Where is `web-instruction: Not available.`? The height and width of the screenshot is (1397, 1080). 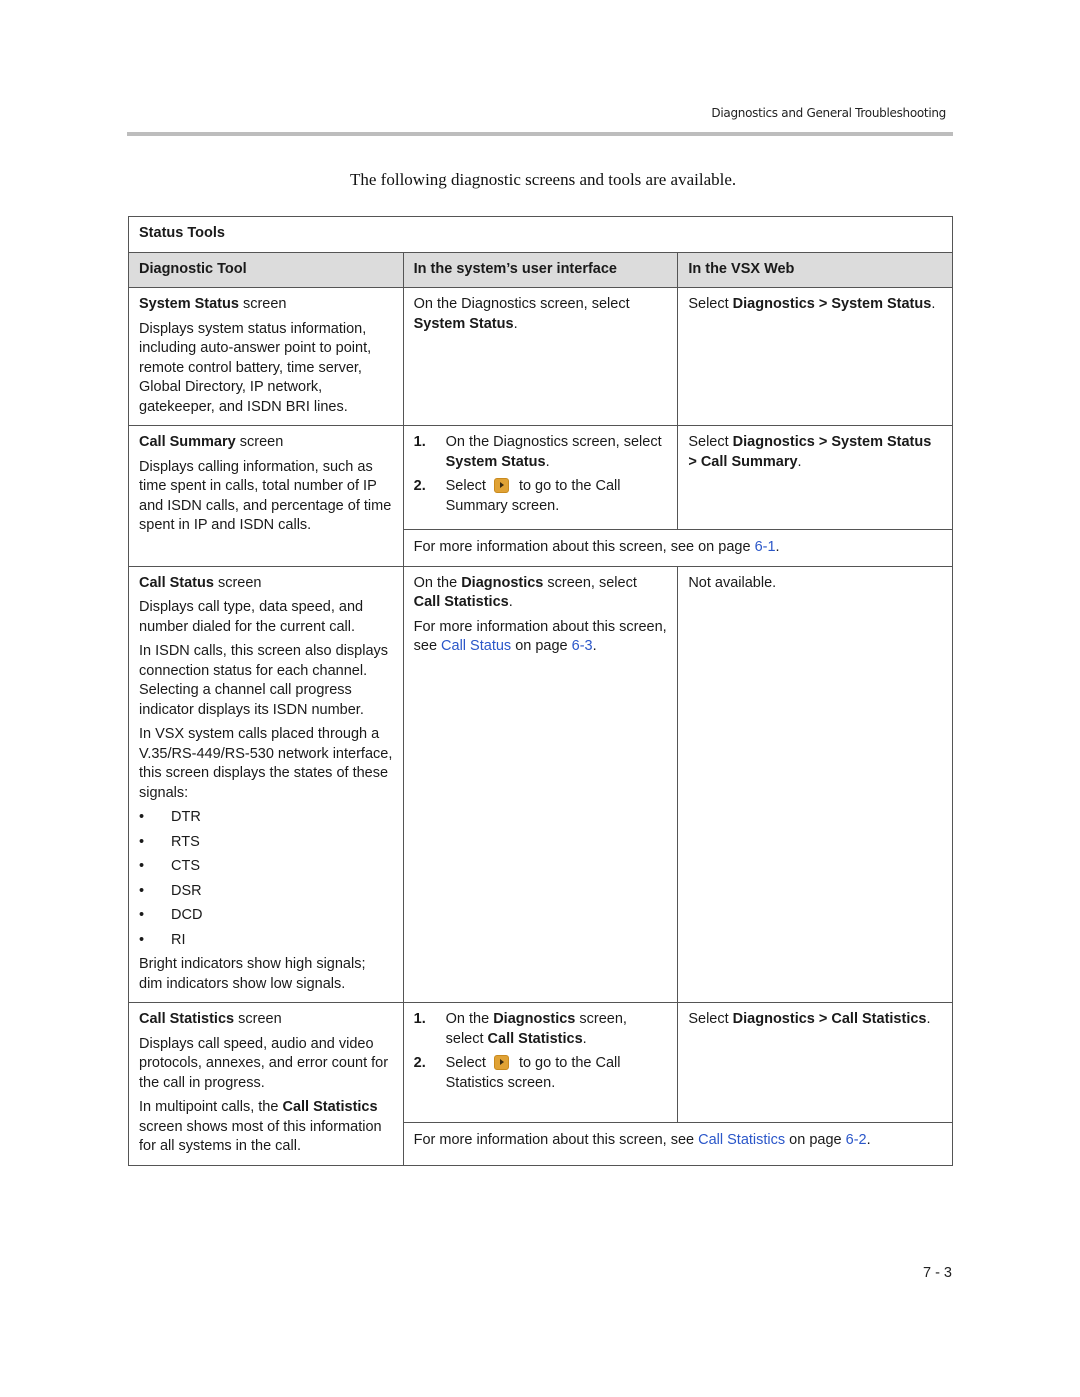
web-instruction: Not available. is located at coordinates (732, 582).